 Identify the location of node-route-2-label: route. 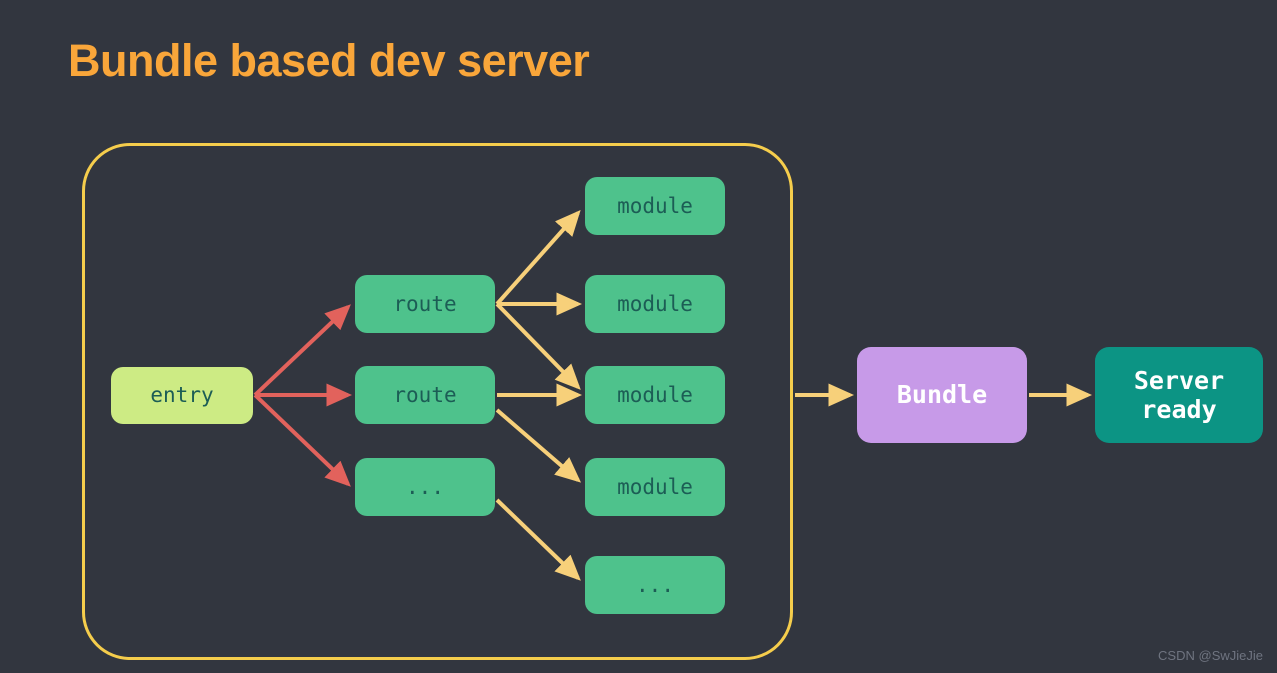
(425, 394).